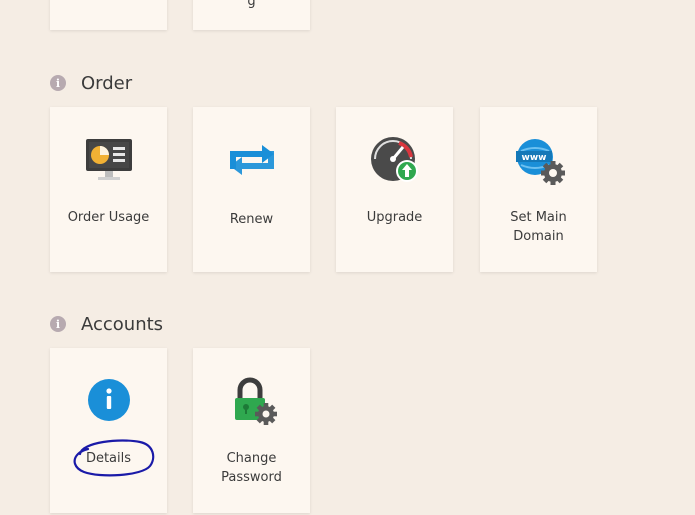 Image resolution: width=695 pixels, height=515 pixels. I want to click on accounts-section-header: i Accounts, so click(106, 324).